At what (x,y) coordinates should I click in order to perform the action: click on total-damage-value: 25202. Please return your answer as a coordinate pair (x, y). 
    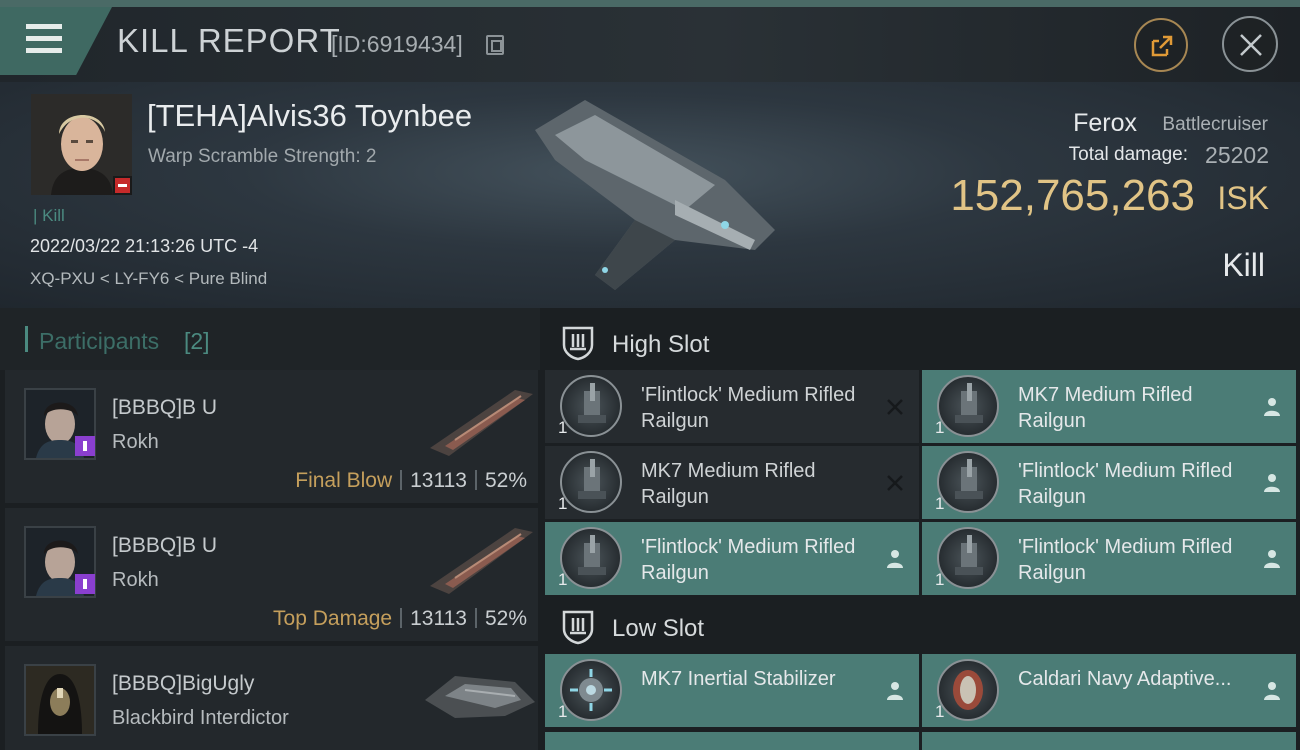
    Looking at the image, I should click on (1237, 155).